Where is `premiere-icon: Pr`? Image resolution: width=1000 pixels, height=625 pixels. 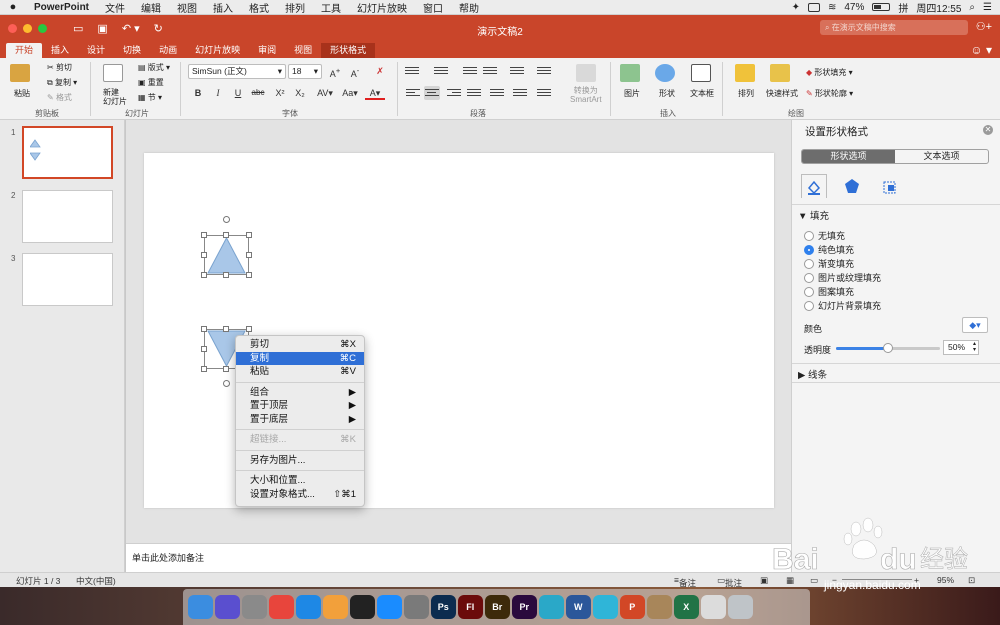
premiere-icon: Pr is located at coordinates (524, 607).